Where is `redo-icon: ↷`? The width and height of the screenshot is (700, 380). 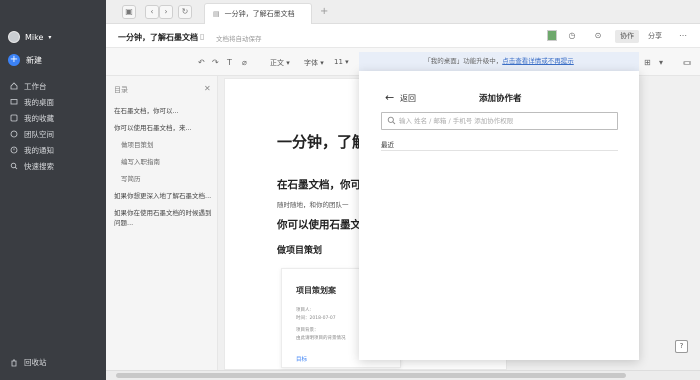 redo-icon: ↷ is located at coordinates (215, 62).